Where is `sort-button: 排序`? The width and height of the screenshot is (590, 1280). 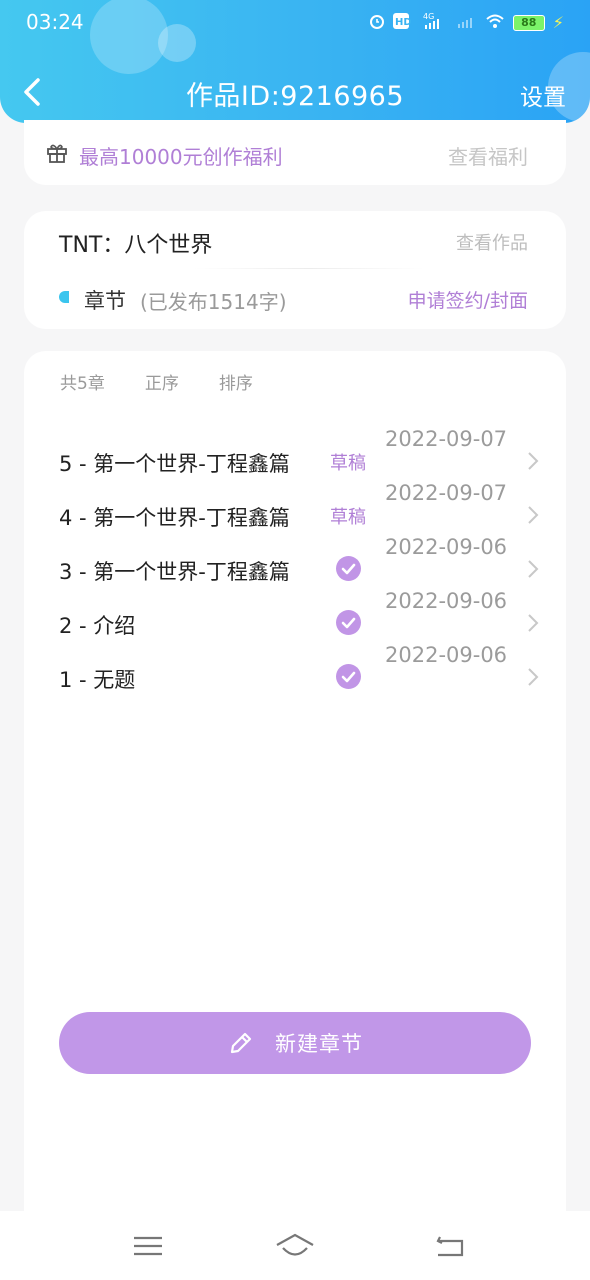
sort-button: 排序 is located at coordinates (236, 381).